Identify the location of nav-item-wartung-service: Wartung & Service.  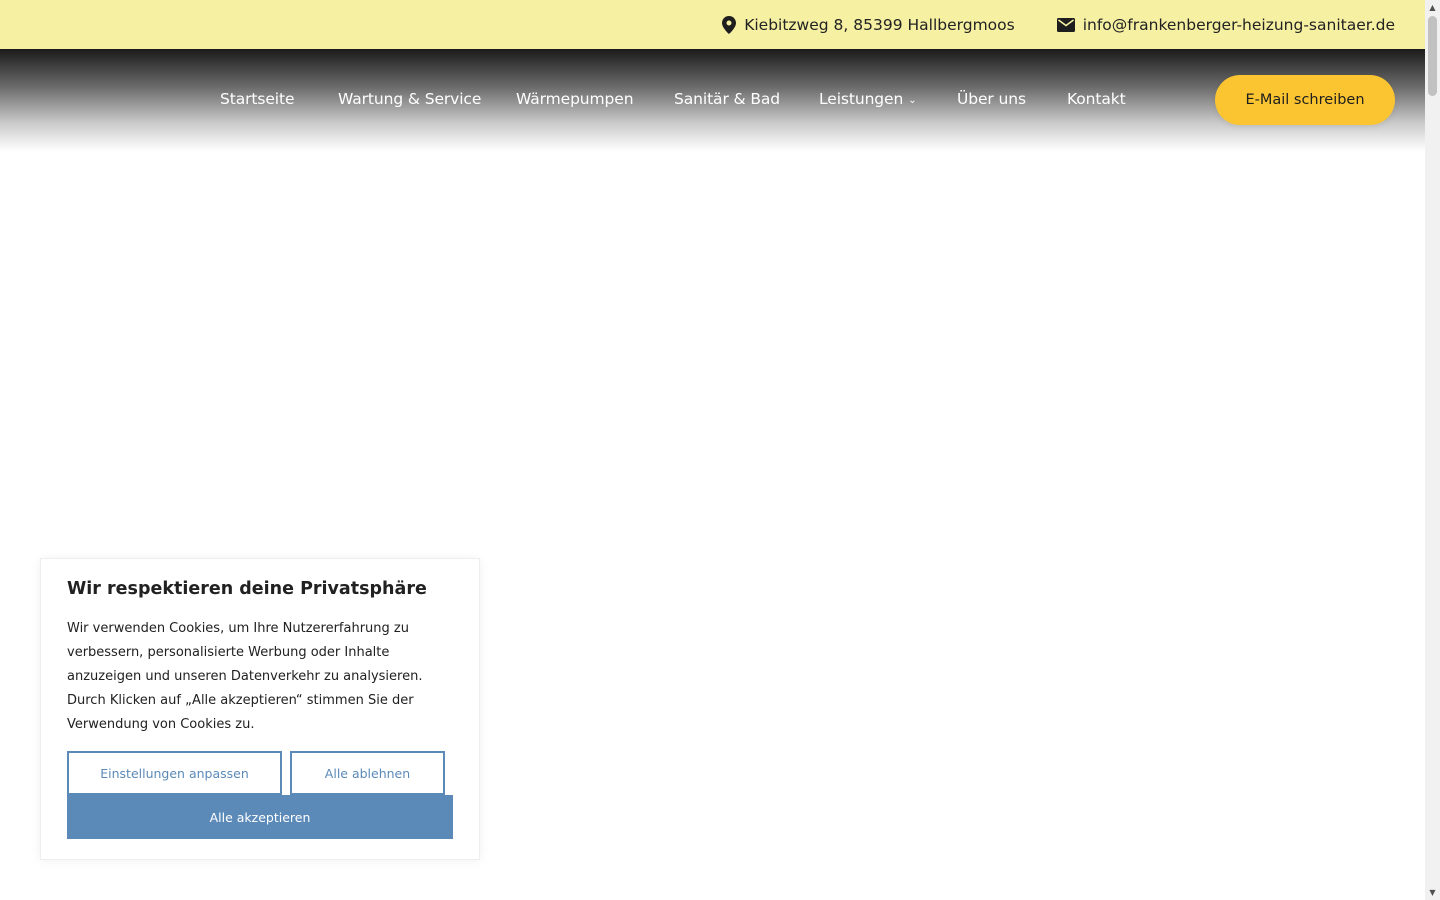
(409, 99).